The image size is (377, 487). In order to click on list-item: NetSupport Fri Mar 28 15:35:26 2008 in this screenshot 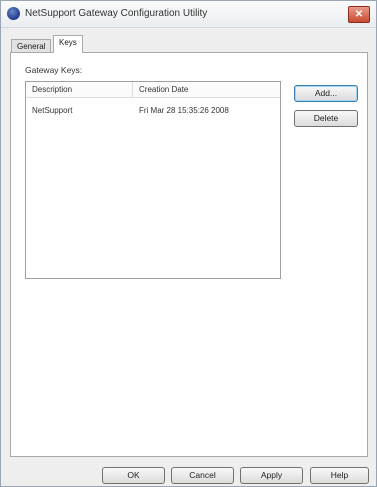, I will do `click(153, 111)`.